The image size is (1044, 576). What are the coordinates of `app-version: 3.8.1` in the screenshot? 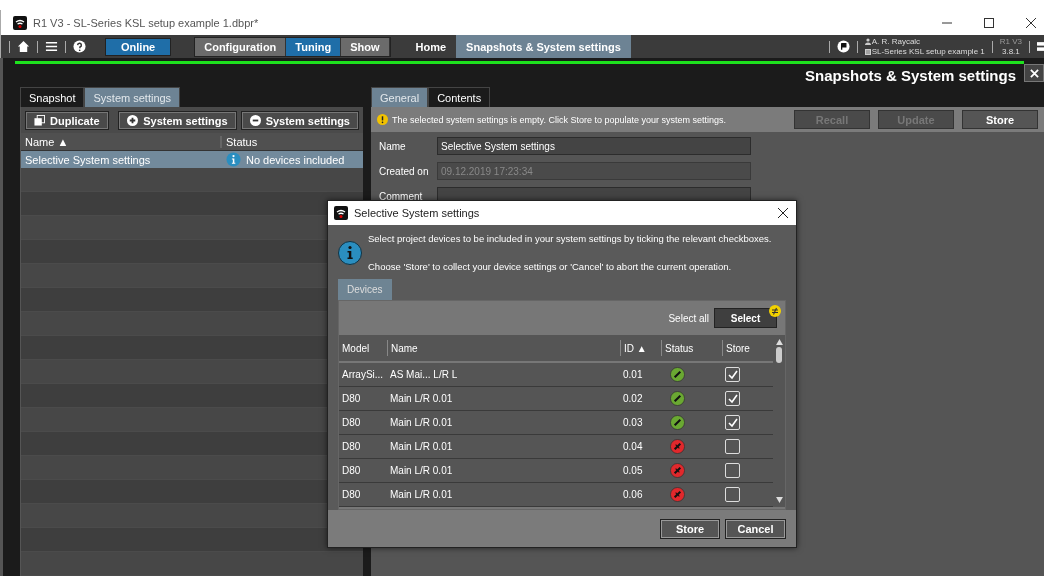 It's located at (1011, 51).